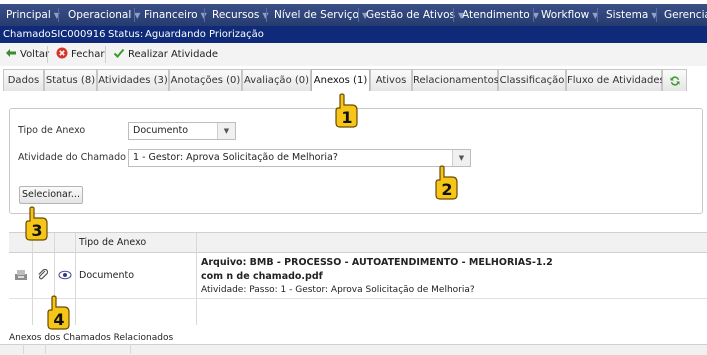 The width and height of the screenshot is (707, 355). Describe the element at coordinates (415, 15) in the screenshot. I see `menu-gestao-ativos: Gestão de Ativos ▼` at that location.